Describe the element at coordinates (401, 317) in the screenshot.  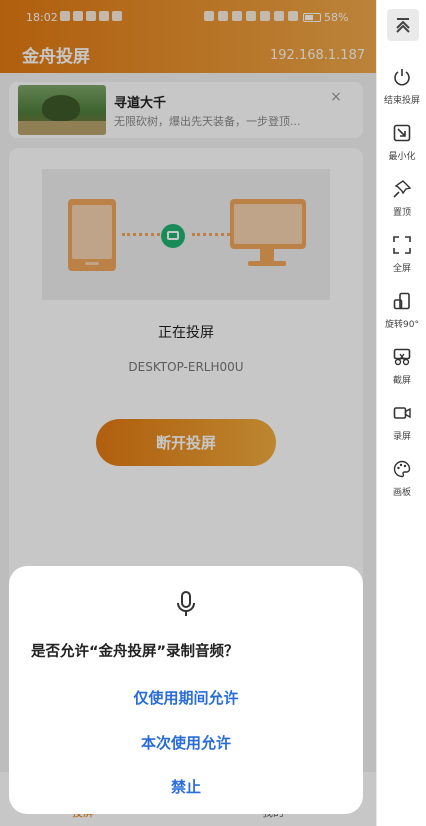
I see `rotate-button: 旋转90°` at that location.